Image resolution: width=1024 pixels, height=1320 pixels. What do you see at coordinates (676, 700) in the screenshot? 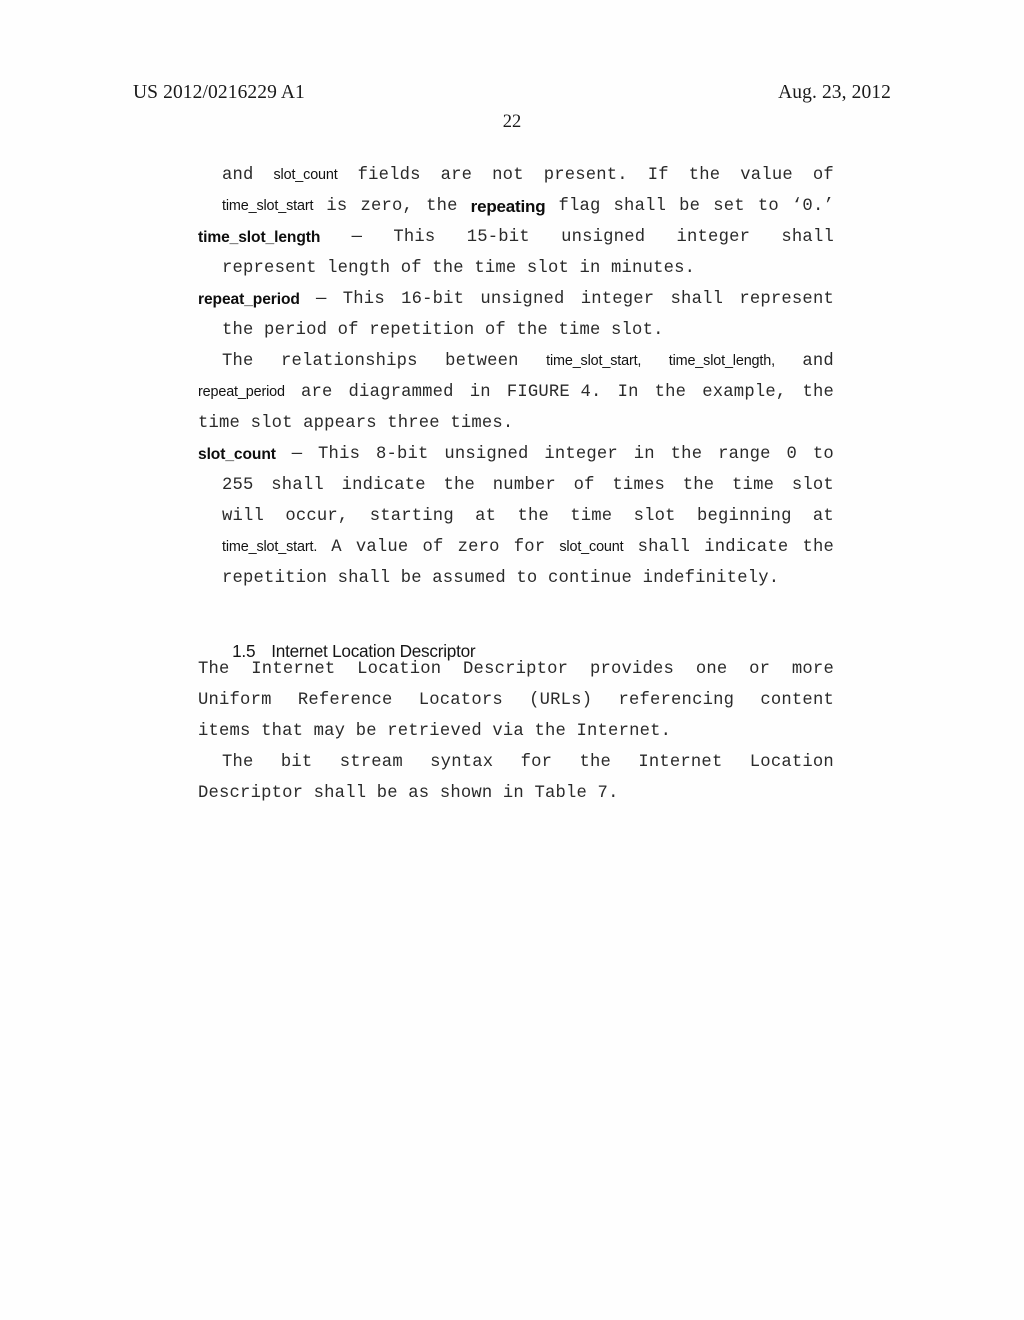
I see `text-run: referencing` at bounding box center [676, 700].